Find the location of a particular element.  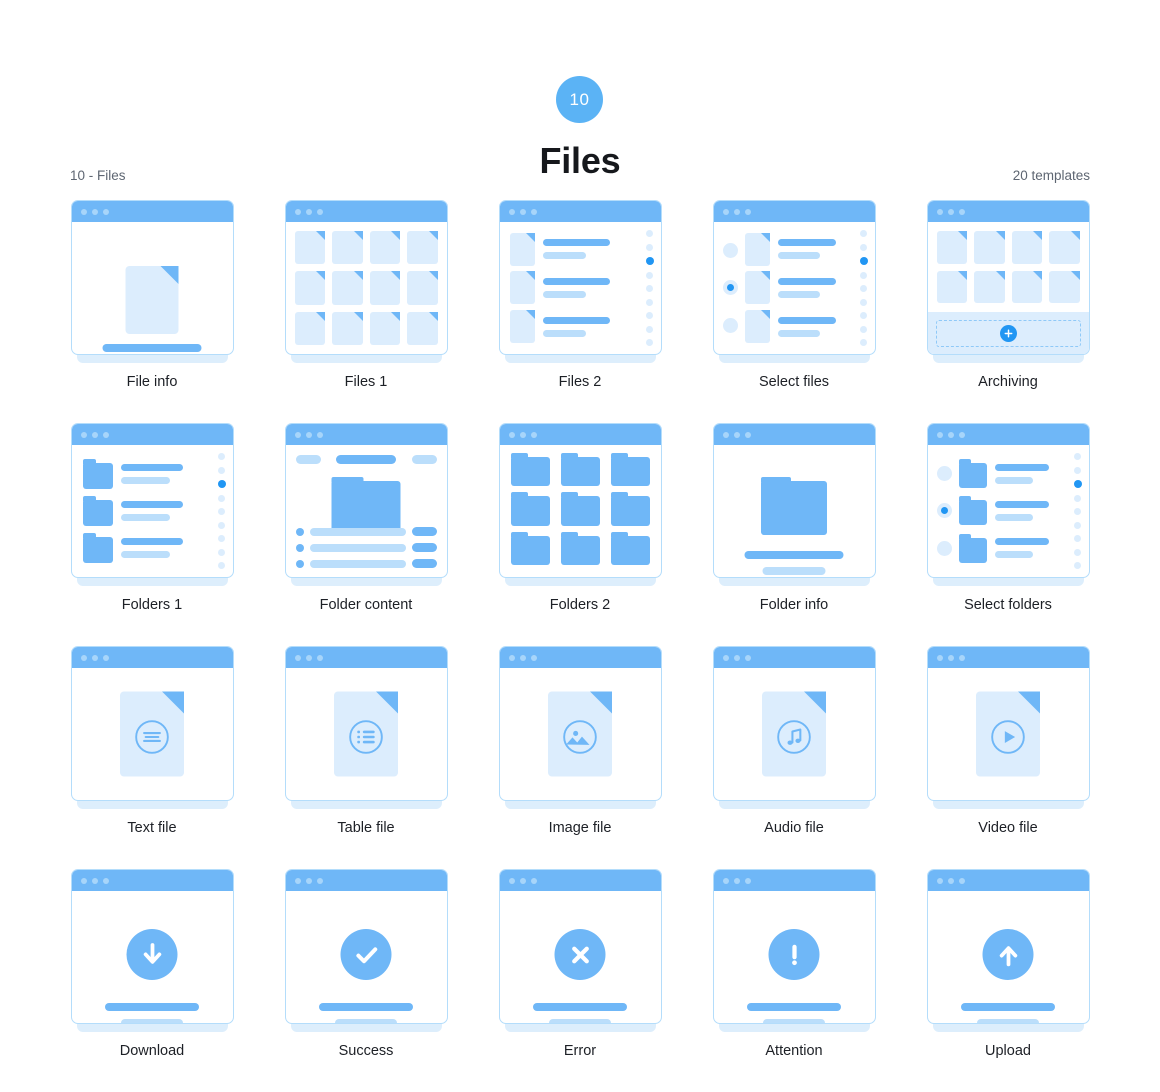

template-card-folders-1: Folders 1 is located at coordinates (152, 534).